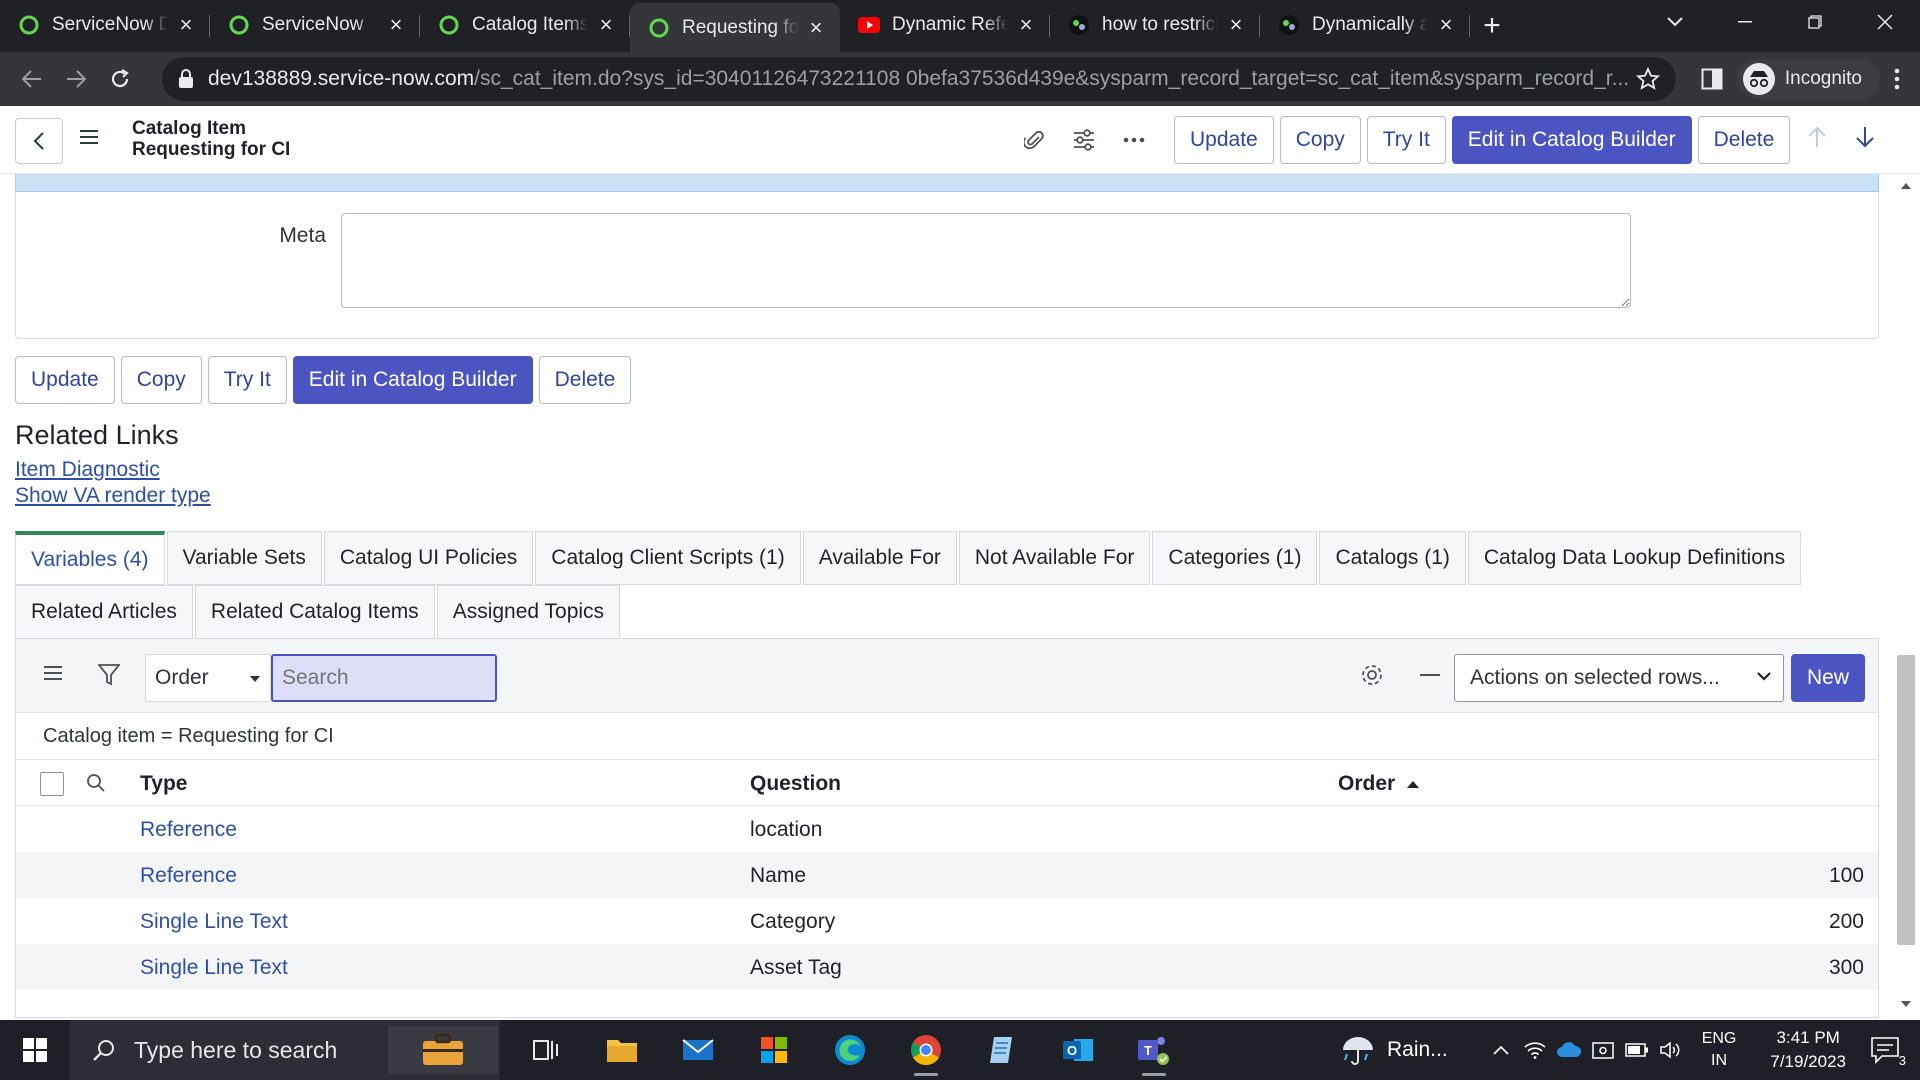 This screenshot has width=1920, height=1080. I want to click on bookmark-star-icon, so click(1648, 79).